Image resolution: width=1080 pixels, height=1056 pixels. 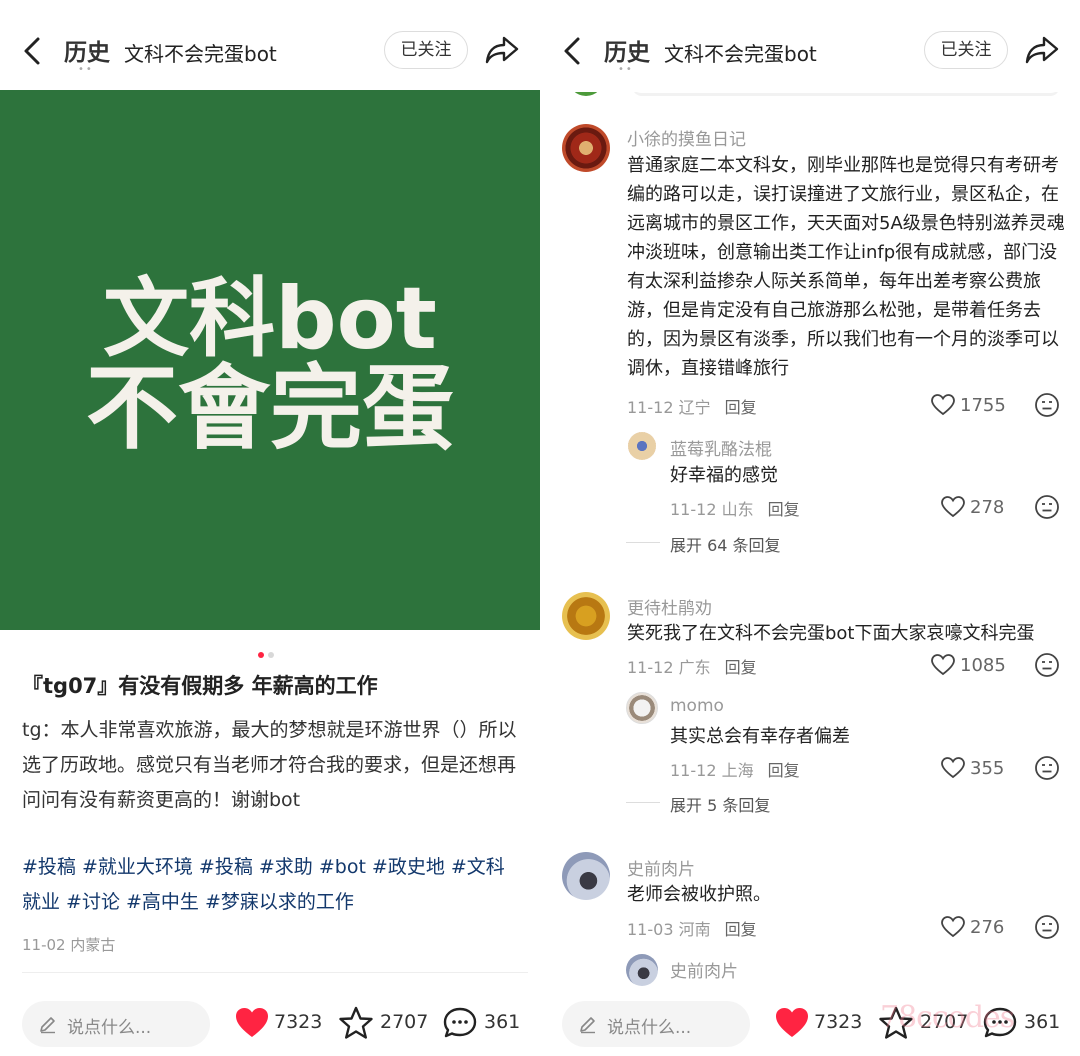 What do you see at coordinates (712, 509) in the screenshot?
I see `reply-date-location: 11-12 山东` at bounding box center [712, 509].